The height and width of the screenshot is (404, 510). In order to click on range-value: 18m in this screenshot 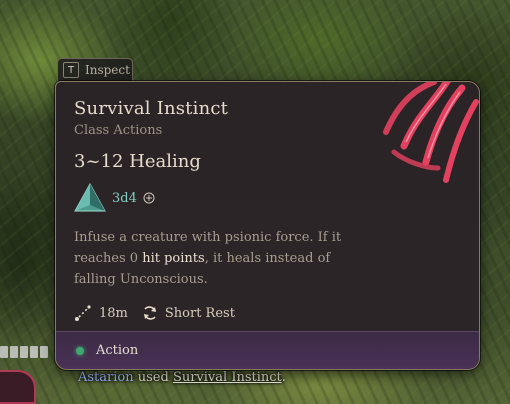, I will do `click(113, 313)`.